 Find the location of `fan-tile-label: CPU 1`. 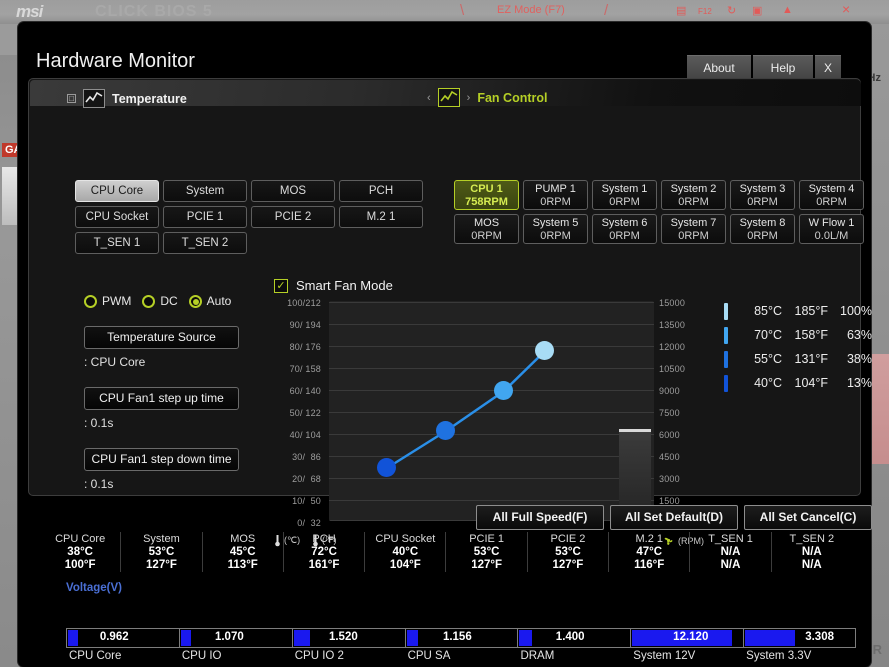

fan-tile-label: CPU 1 is located at coordinates (486, 189).